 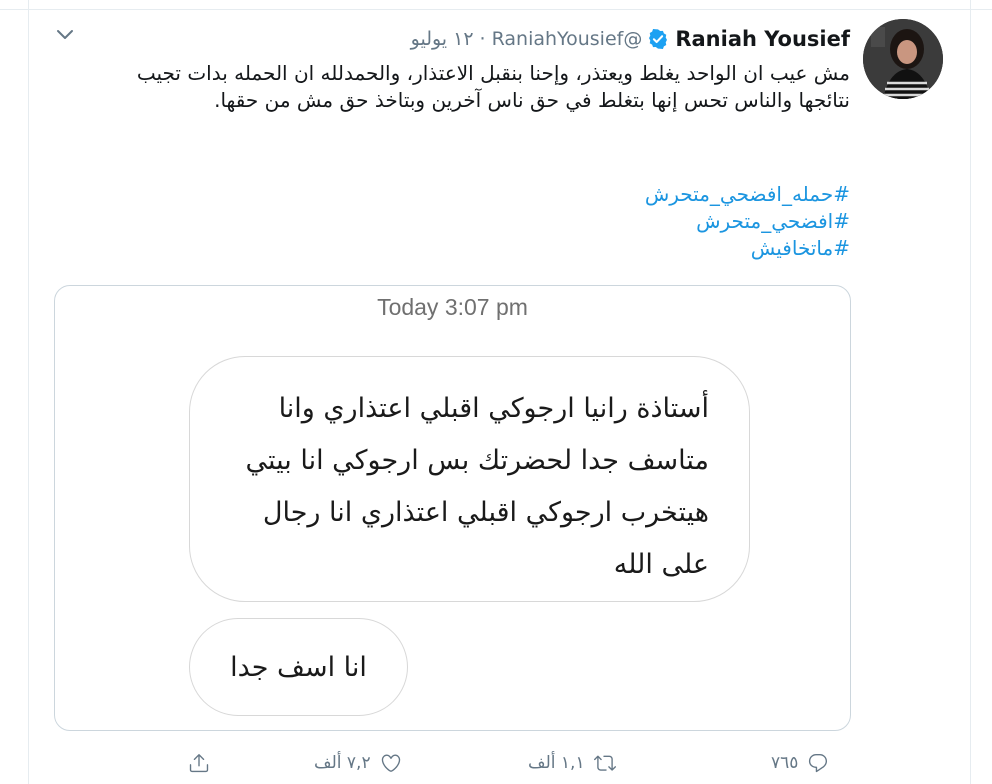 I want to click on display-name: Raniah Yousief, so click(x=762, y=39).